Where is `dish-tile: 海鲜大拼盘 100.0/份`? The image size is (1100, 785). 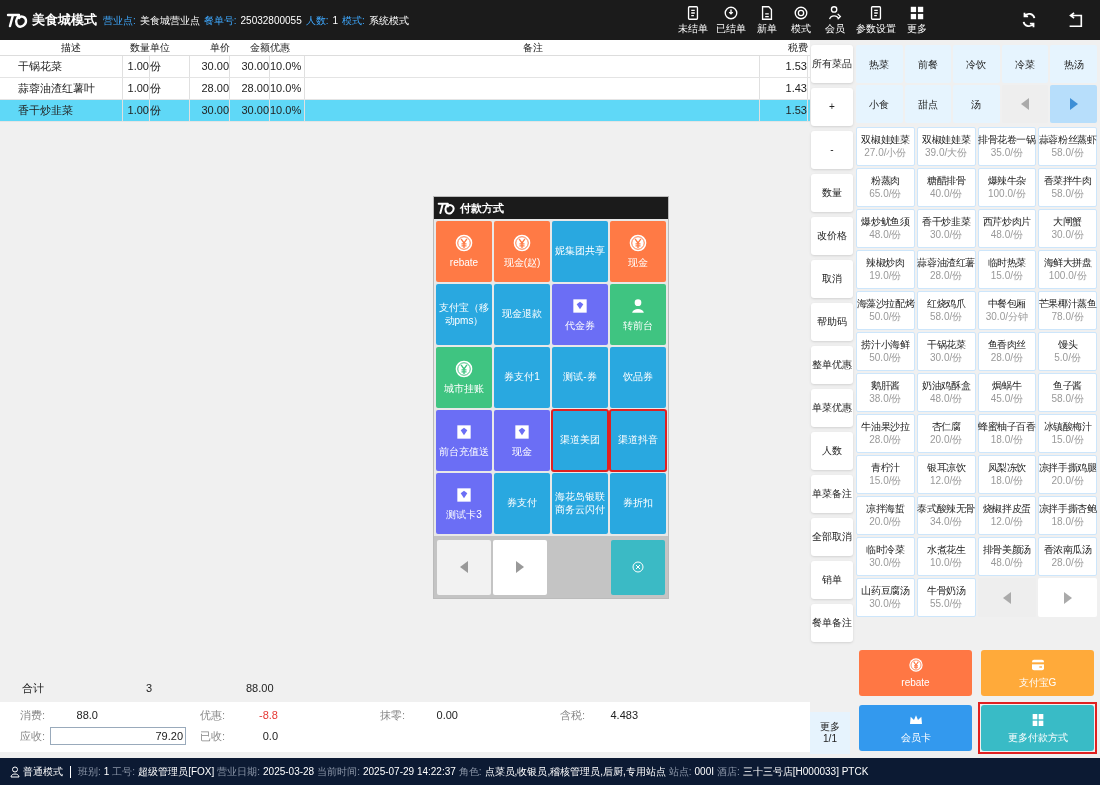 dish-tile: 海鲜大拼盘 100.0/份 is located at coordinates (1067, 269).